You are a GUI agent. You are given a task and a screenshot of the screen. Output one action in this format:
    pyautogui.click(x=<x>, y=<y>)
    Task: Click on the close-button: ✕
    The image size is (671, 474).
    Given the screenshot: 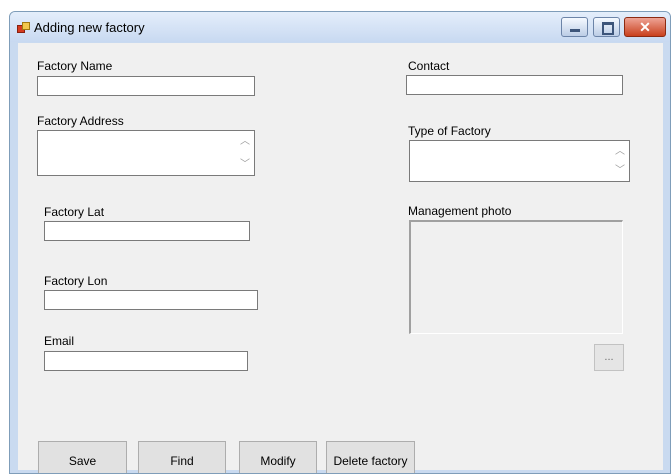 What is the action you would take?
    pyautogui.click(x=645, y=27)
    